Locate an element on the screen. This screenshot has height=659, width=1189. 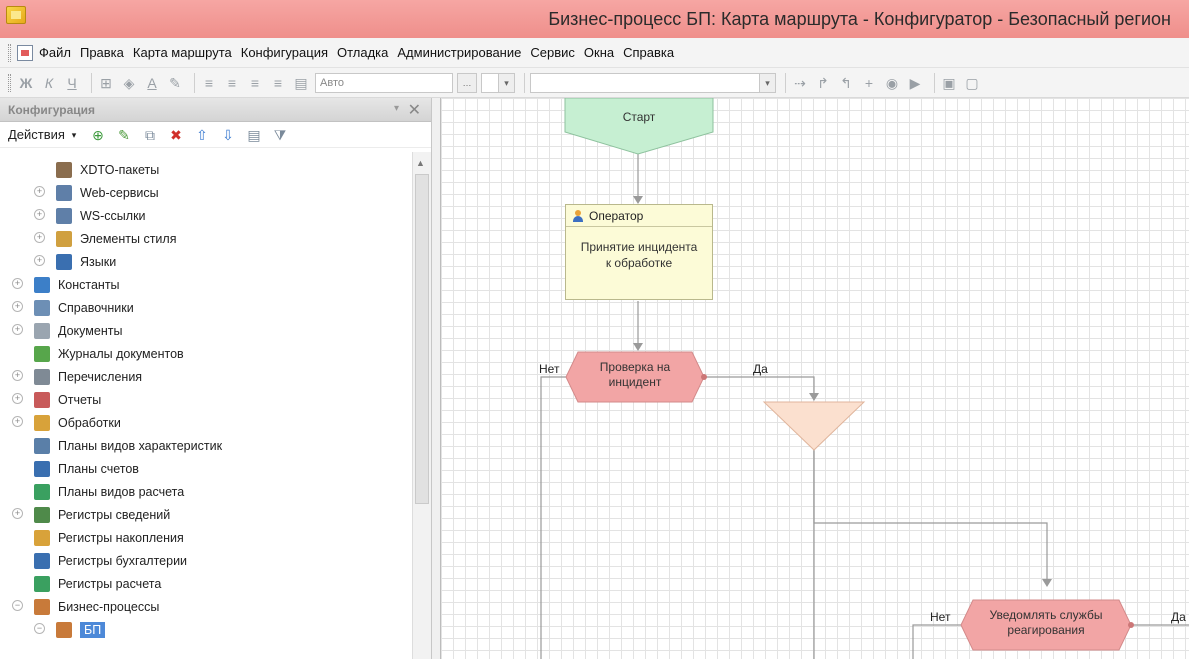
menu-administration: Администрирование is located at coordinates (459, 52).